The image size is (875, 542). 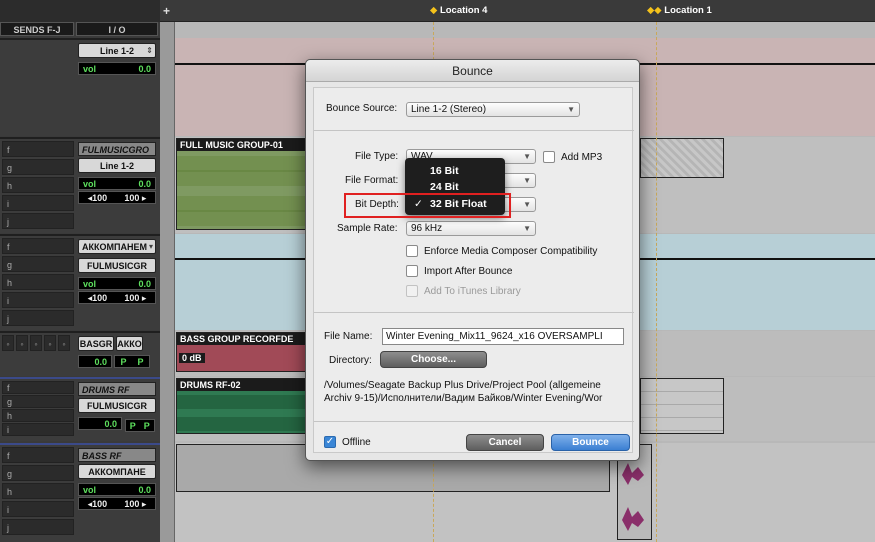 I want to click on file-type-label: File Type:, so click(x=377, y=156).